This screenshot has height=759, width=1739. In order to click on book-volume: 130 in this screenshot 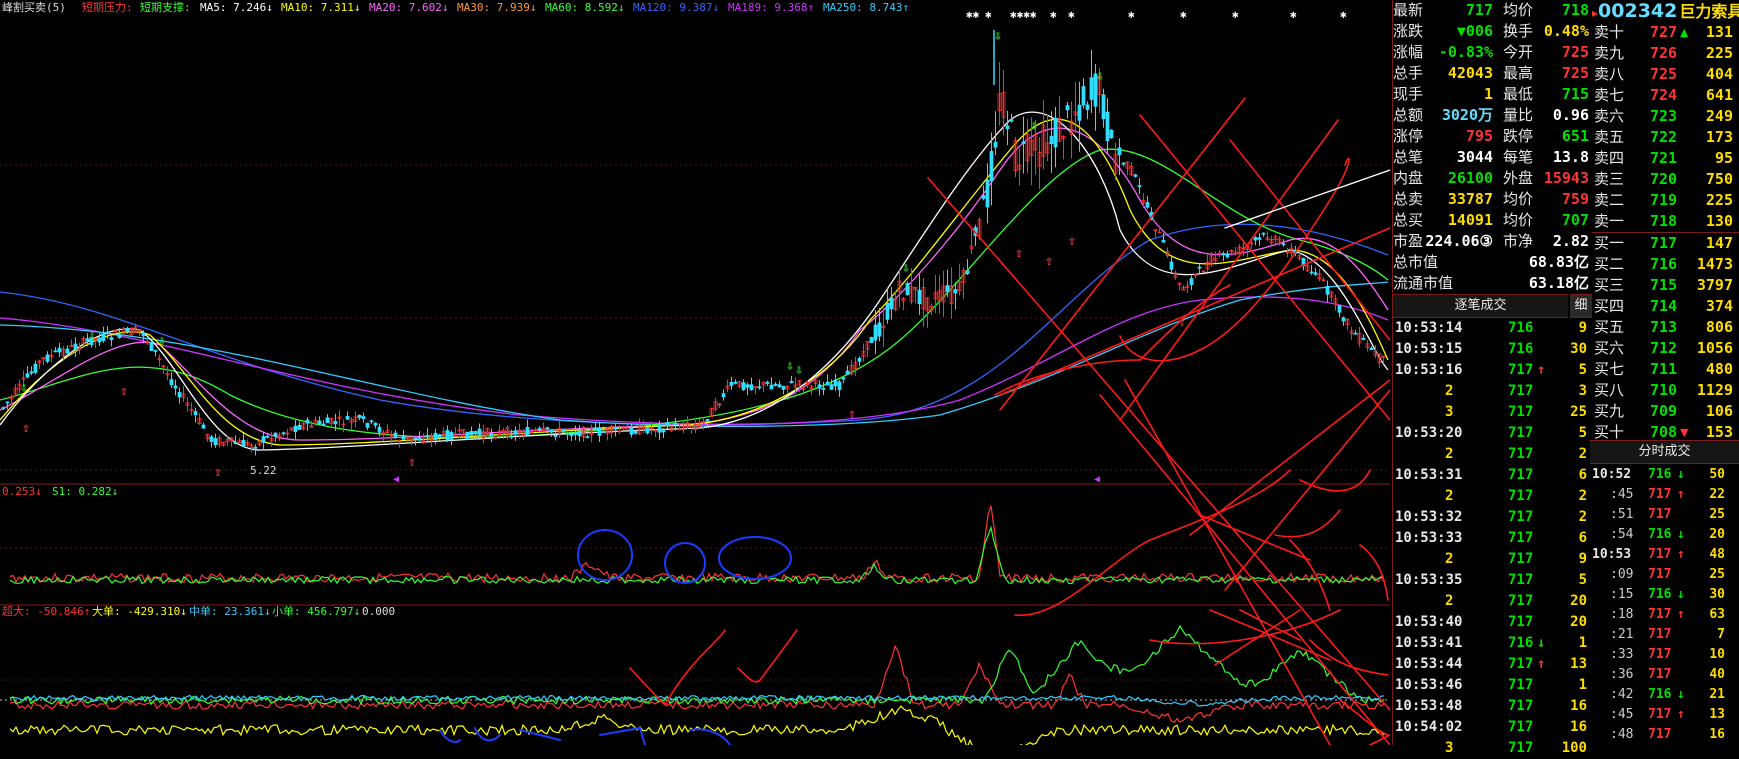, I will do `click(1719, 221)`.